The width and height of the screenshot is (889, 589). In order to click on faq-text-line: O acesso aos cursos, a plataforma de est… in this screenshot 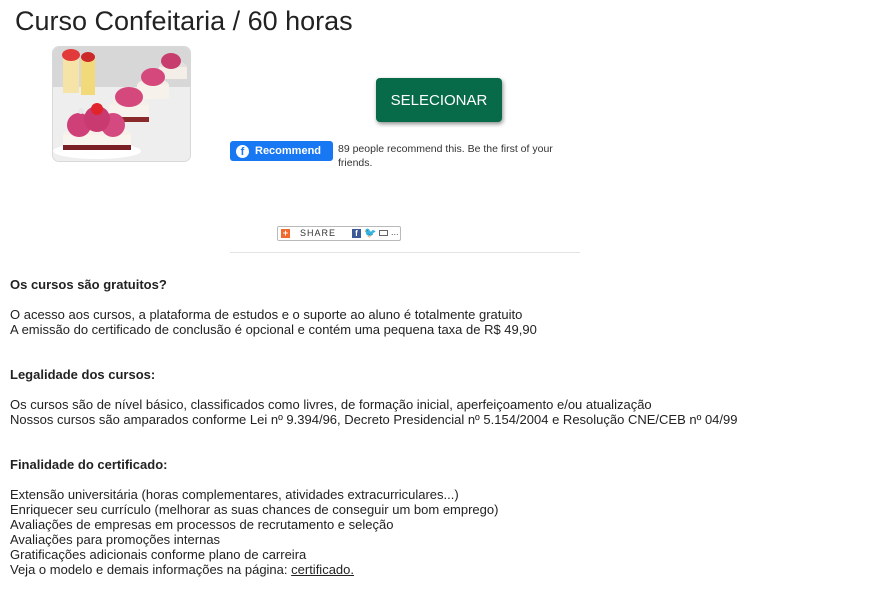, I will do `click(266, 314)`.